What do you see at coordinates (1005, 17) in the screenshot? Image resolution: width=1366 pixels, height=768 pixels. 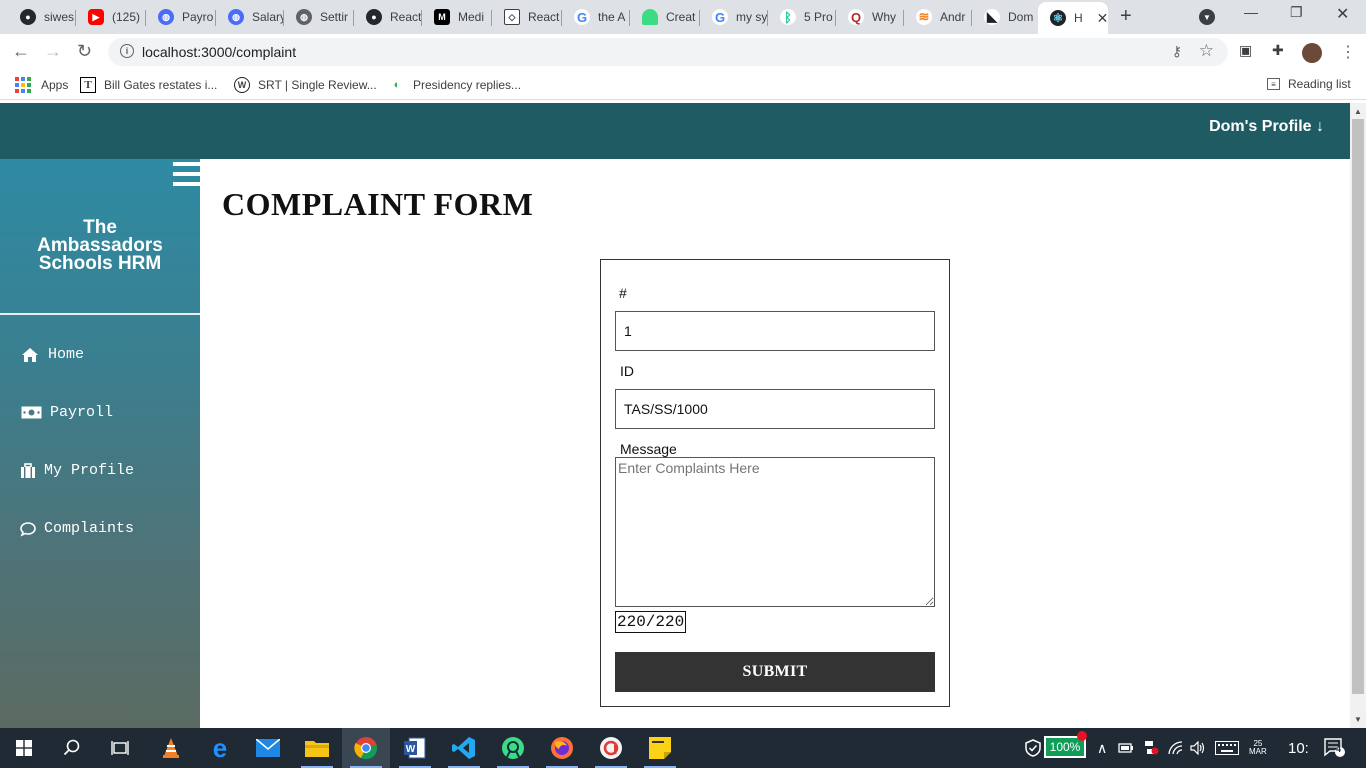 I see `browser-tab: ◣ Dom` at bounding box center [1005, 17].